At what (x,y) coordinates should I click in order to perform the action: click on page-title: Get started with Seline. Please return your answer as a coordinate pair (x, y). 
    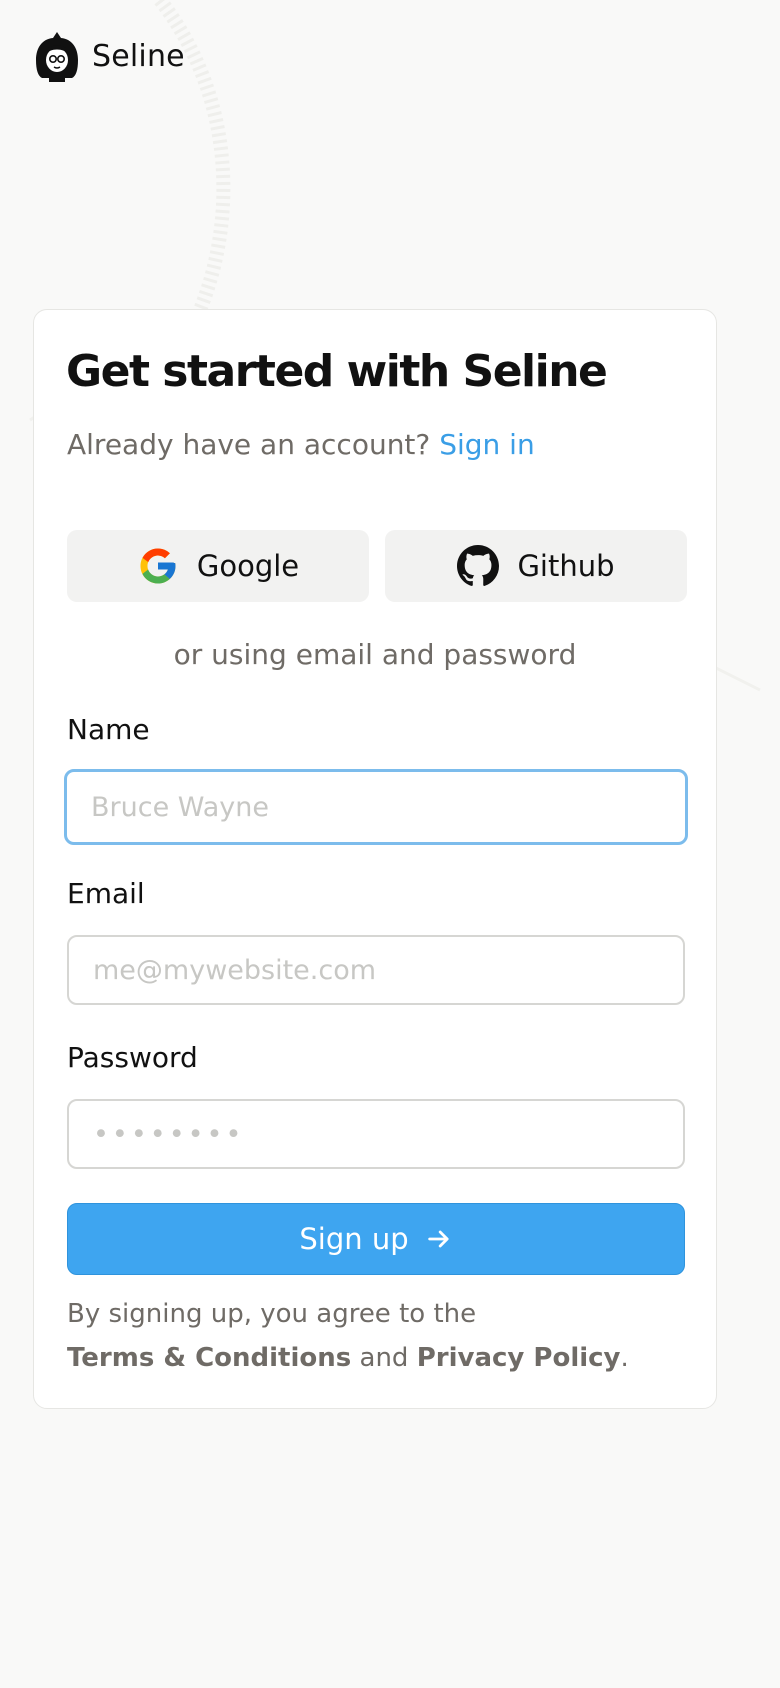
    Looking at the image, I should click on (337, 371).